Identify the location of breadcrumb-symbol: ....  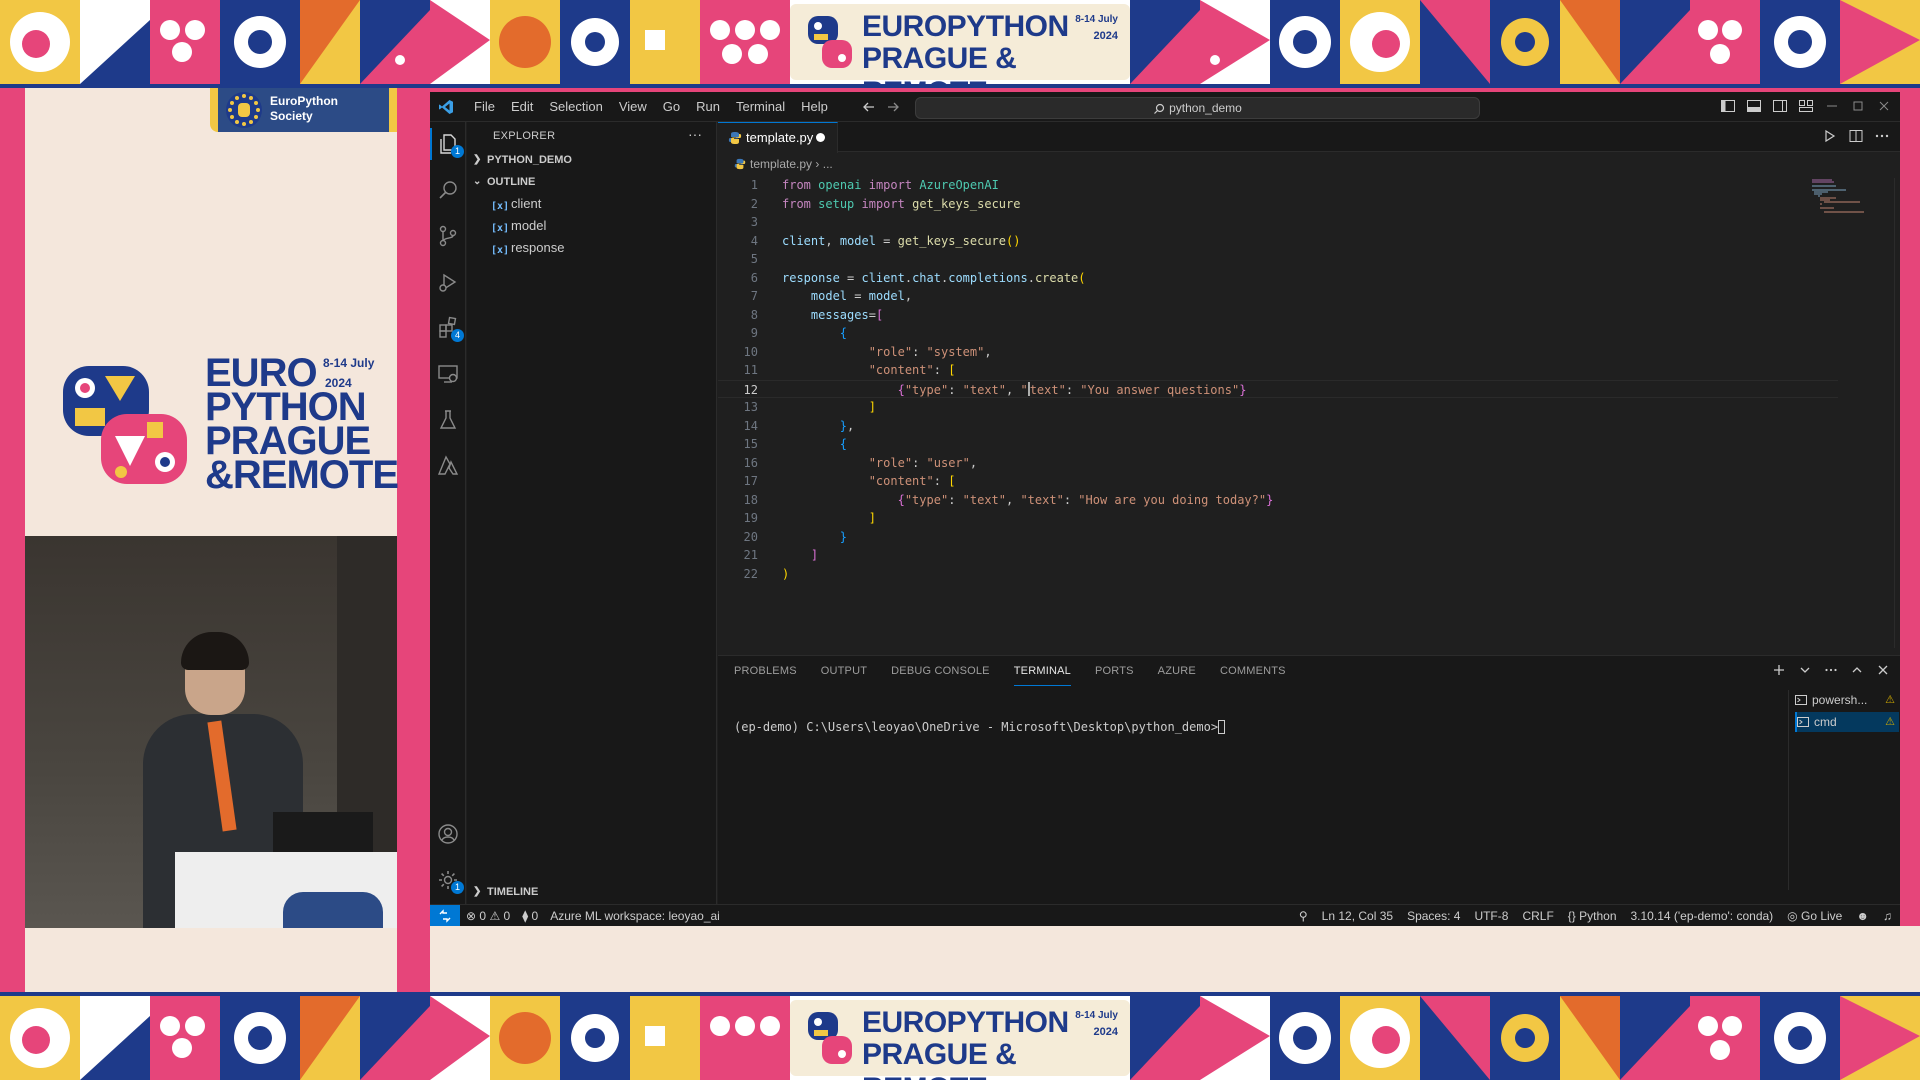
(828, 164).